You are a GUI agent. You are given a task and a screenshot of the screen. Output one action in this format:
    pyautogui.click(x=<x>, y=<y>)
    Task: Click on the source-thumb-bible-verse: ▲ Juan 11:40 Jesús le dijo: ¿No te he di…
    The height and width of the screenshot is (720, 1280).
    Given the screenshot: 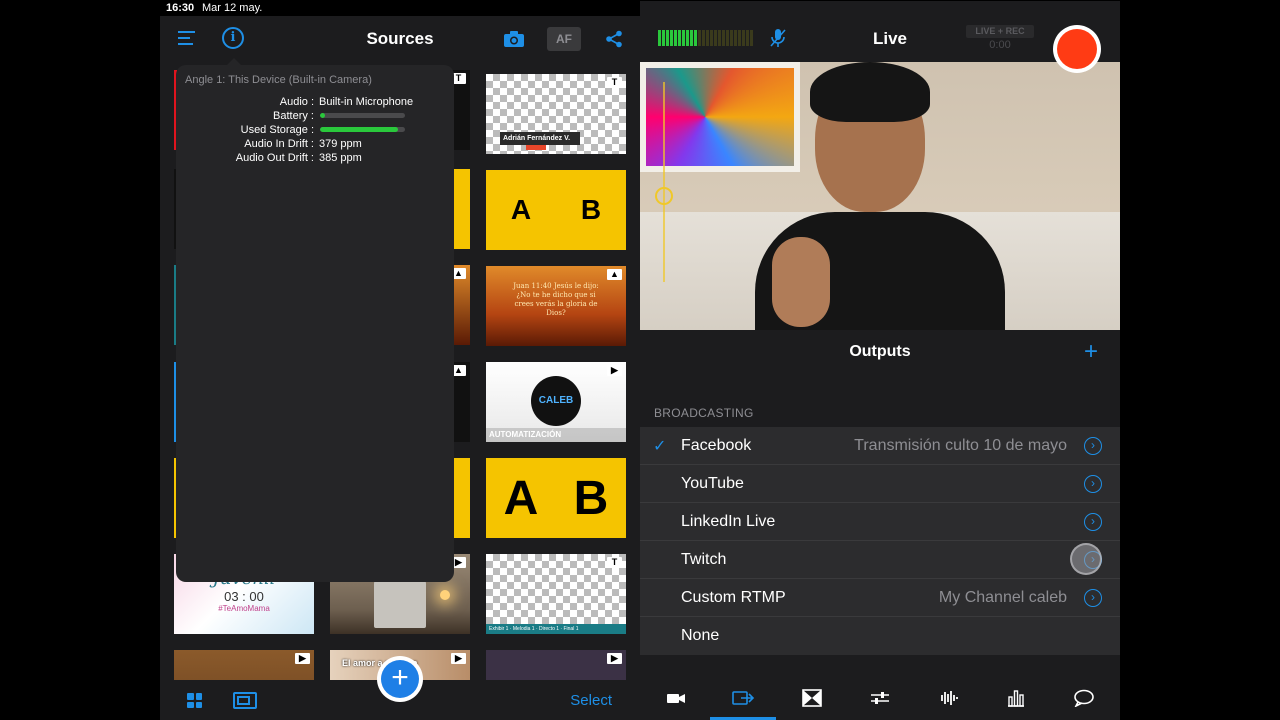 What is the action you would take?
    pyautogui.click(x=556, y=306)
    